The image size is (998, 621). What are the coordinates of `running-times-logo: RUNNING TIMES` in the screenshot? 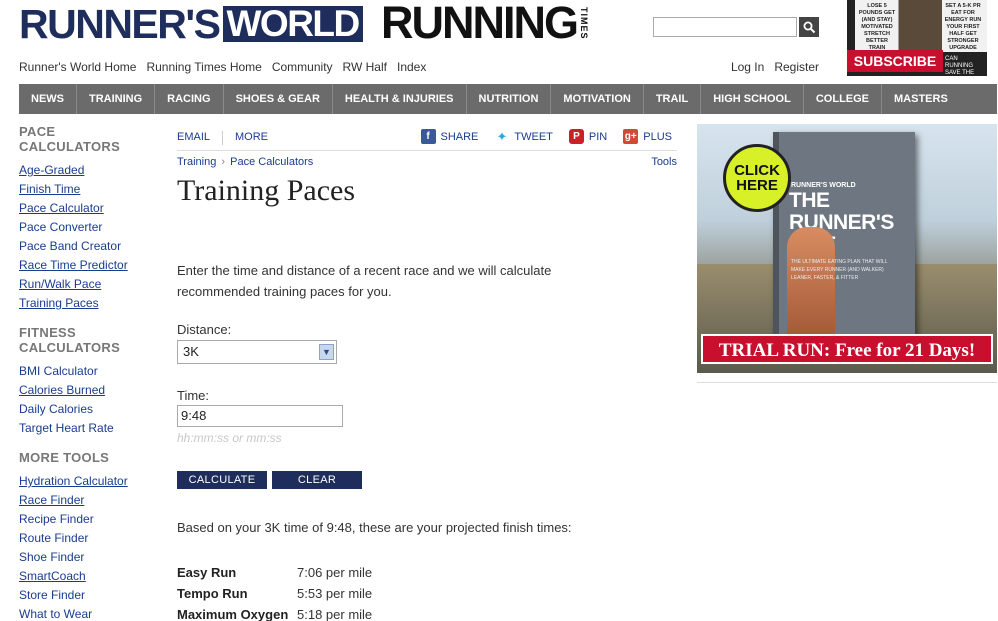 It's located at (485, 24).